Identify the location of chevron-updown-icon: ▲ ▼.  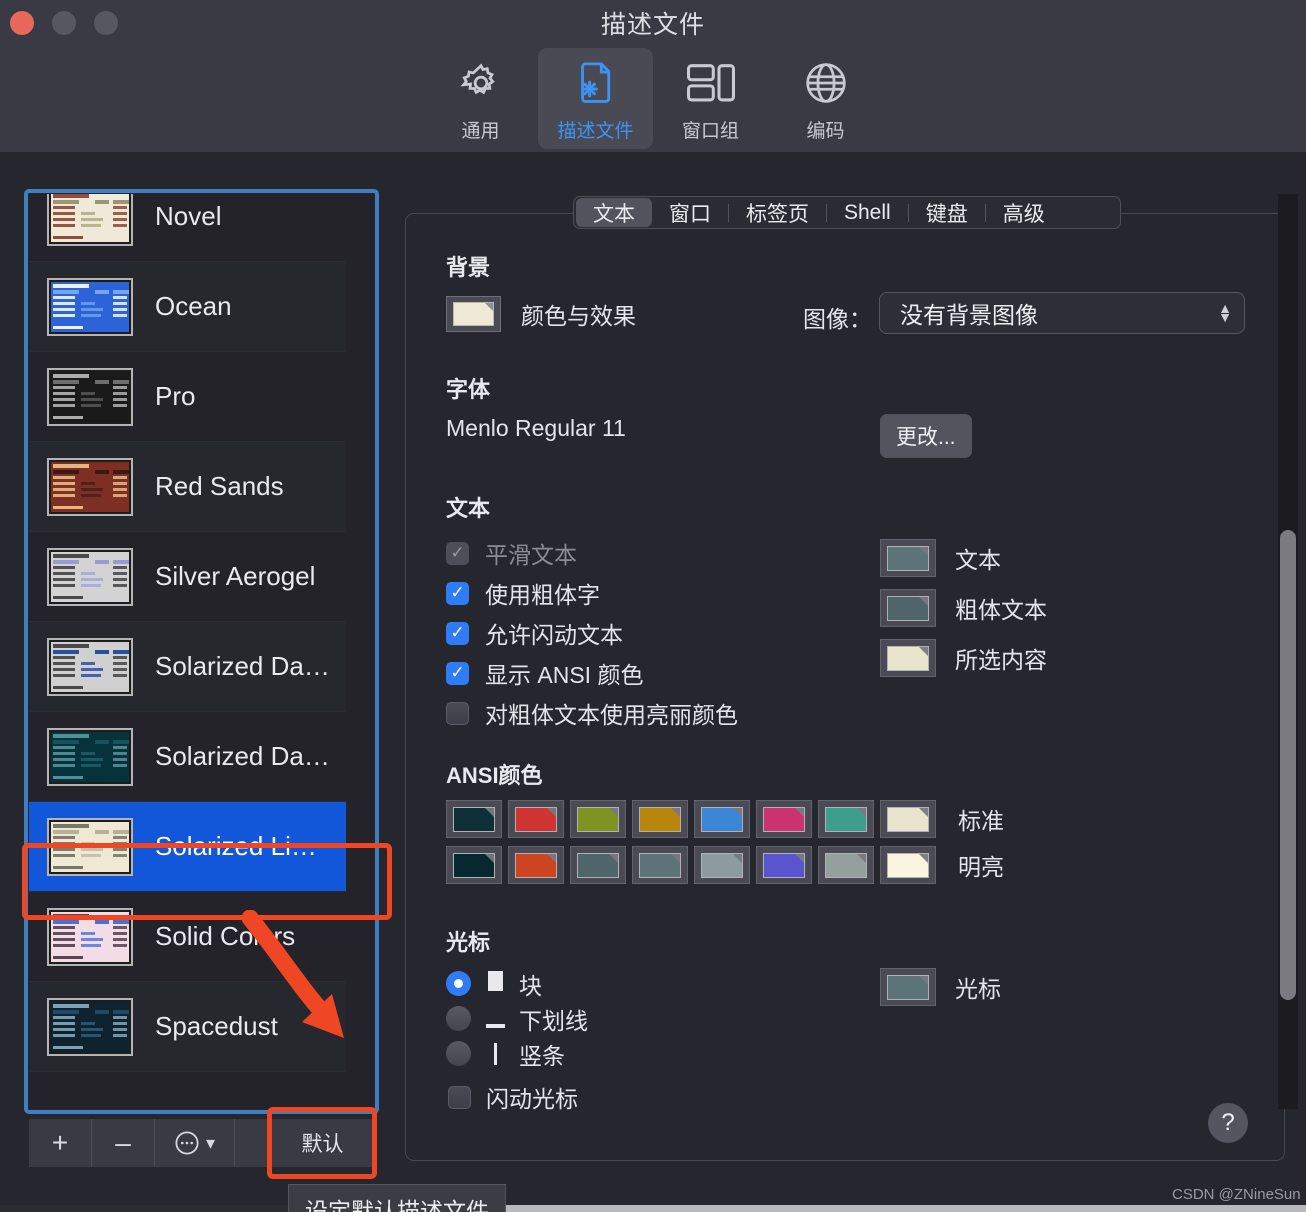
(1225, 312).